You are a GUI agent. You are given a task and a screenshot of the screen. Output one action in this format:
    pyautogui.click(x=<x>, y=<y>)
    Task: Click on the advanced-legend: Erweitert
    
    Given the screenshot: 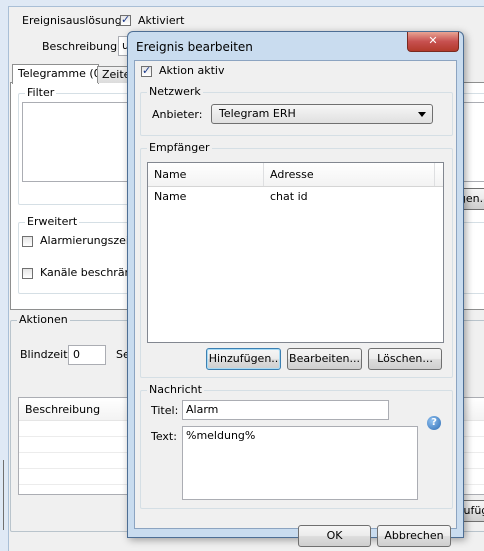 What is the action you would take?
    pyautogui.click(x=52, y=222)
    